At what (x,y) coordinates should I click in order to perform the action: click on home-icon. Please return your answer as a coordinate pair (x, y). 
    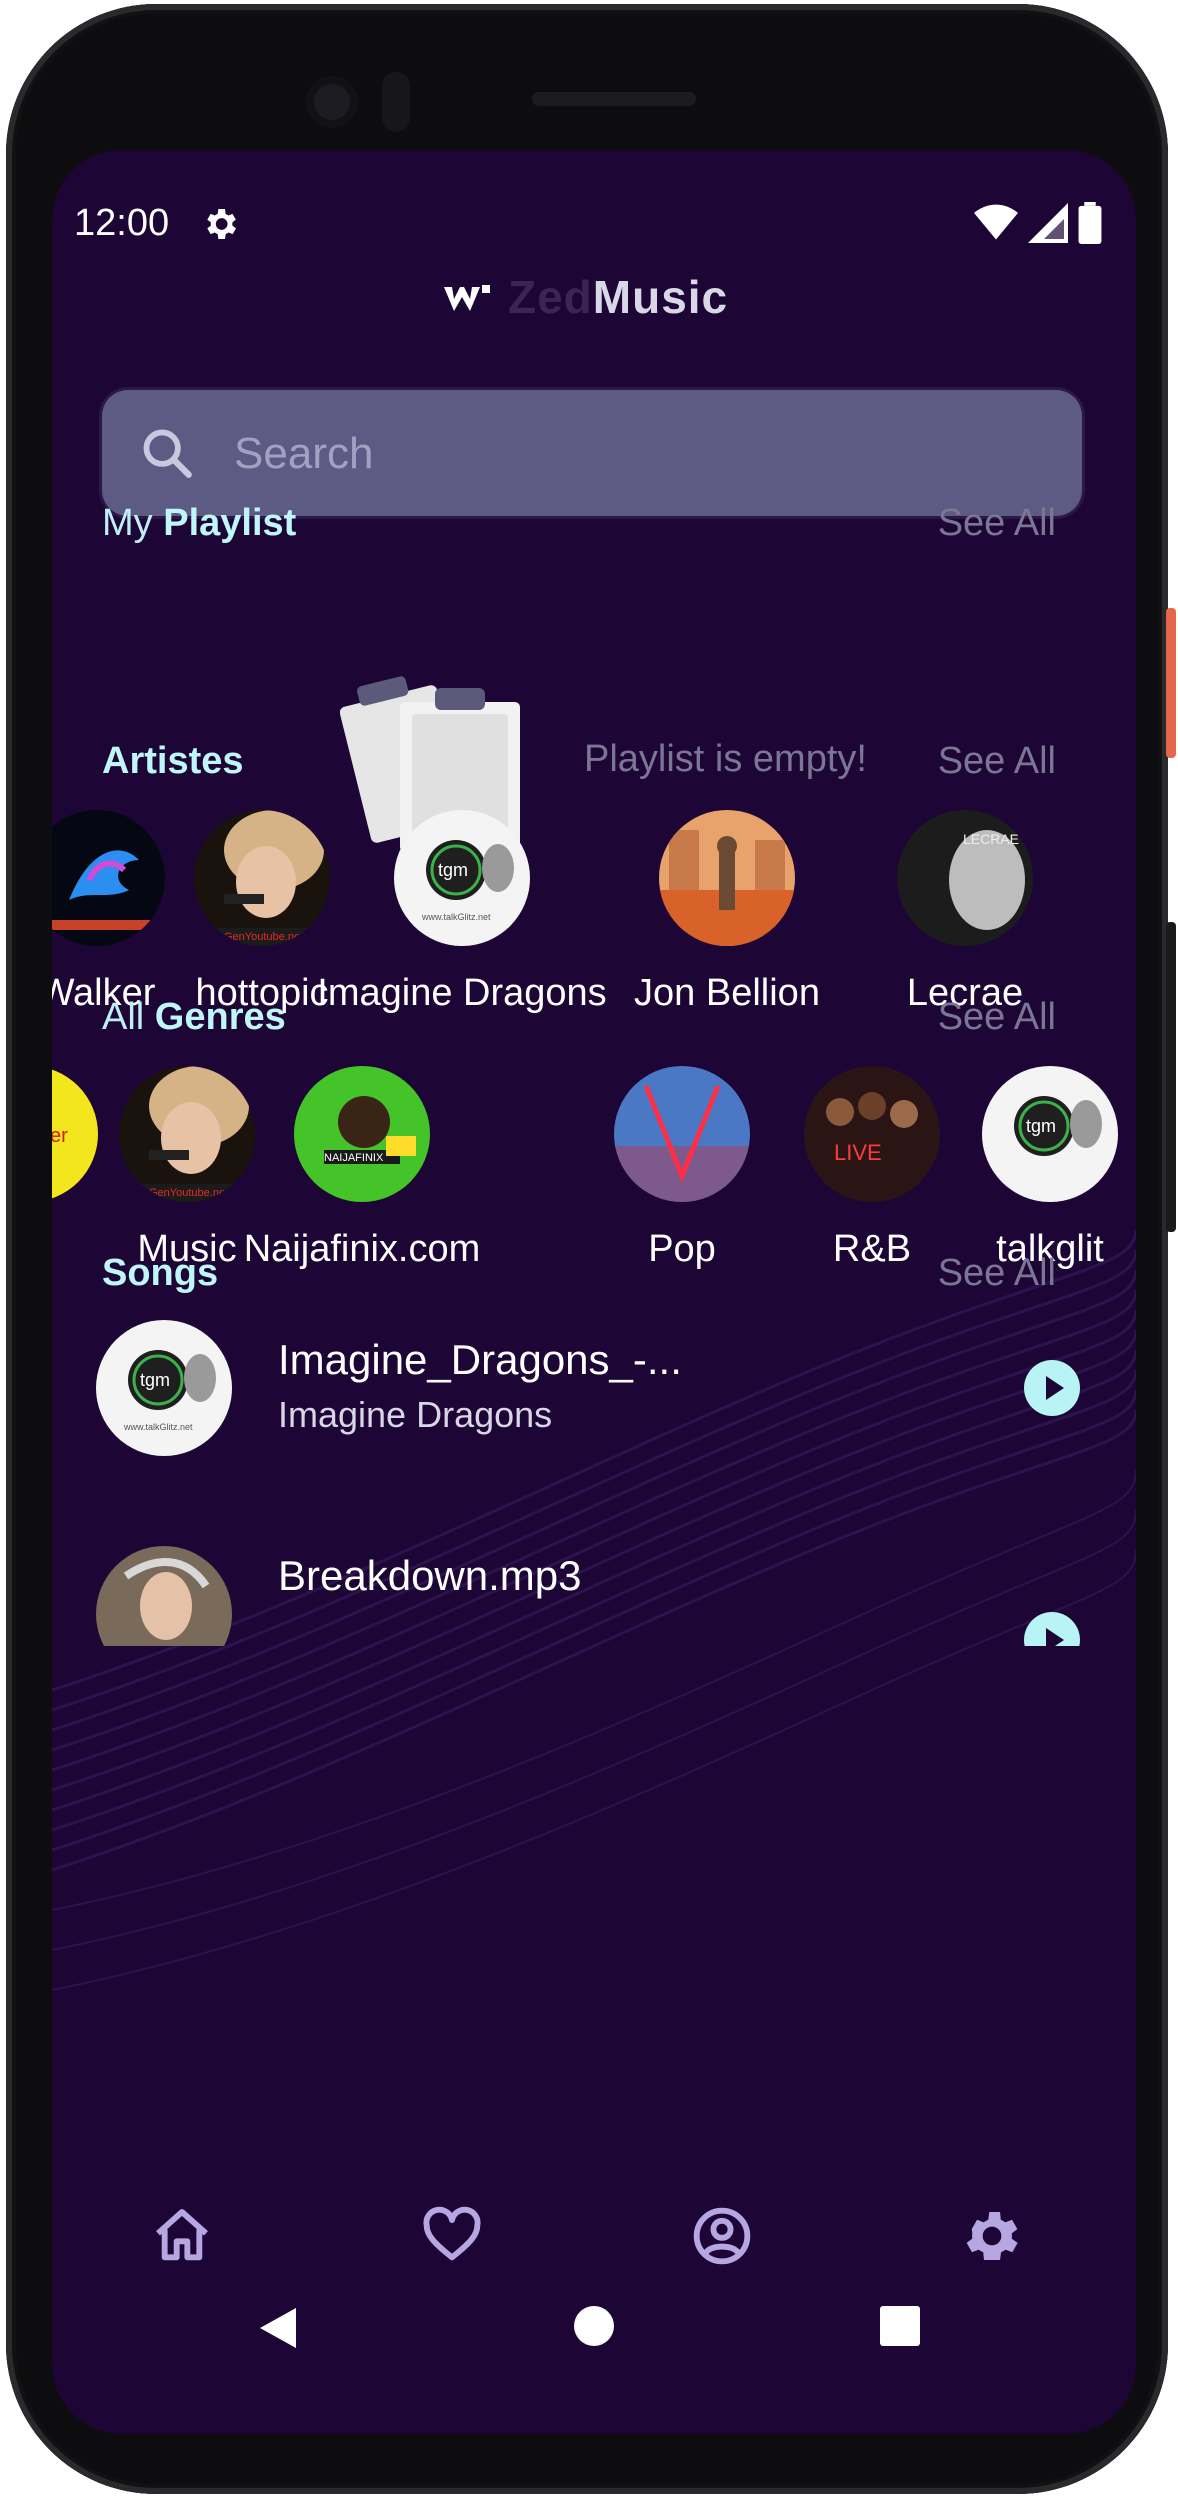
    Looking at the image, I should click on (182, 2236).